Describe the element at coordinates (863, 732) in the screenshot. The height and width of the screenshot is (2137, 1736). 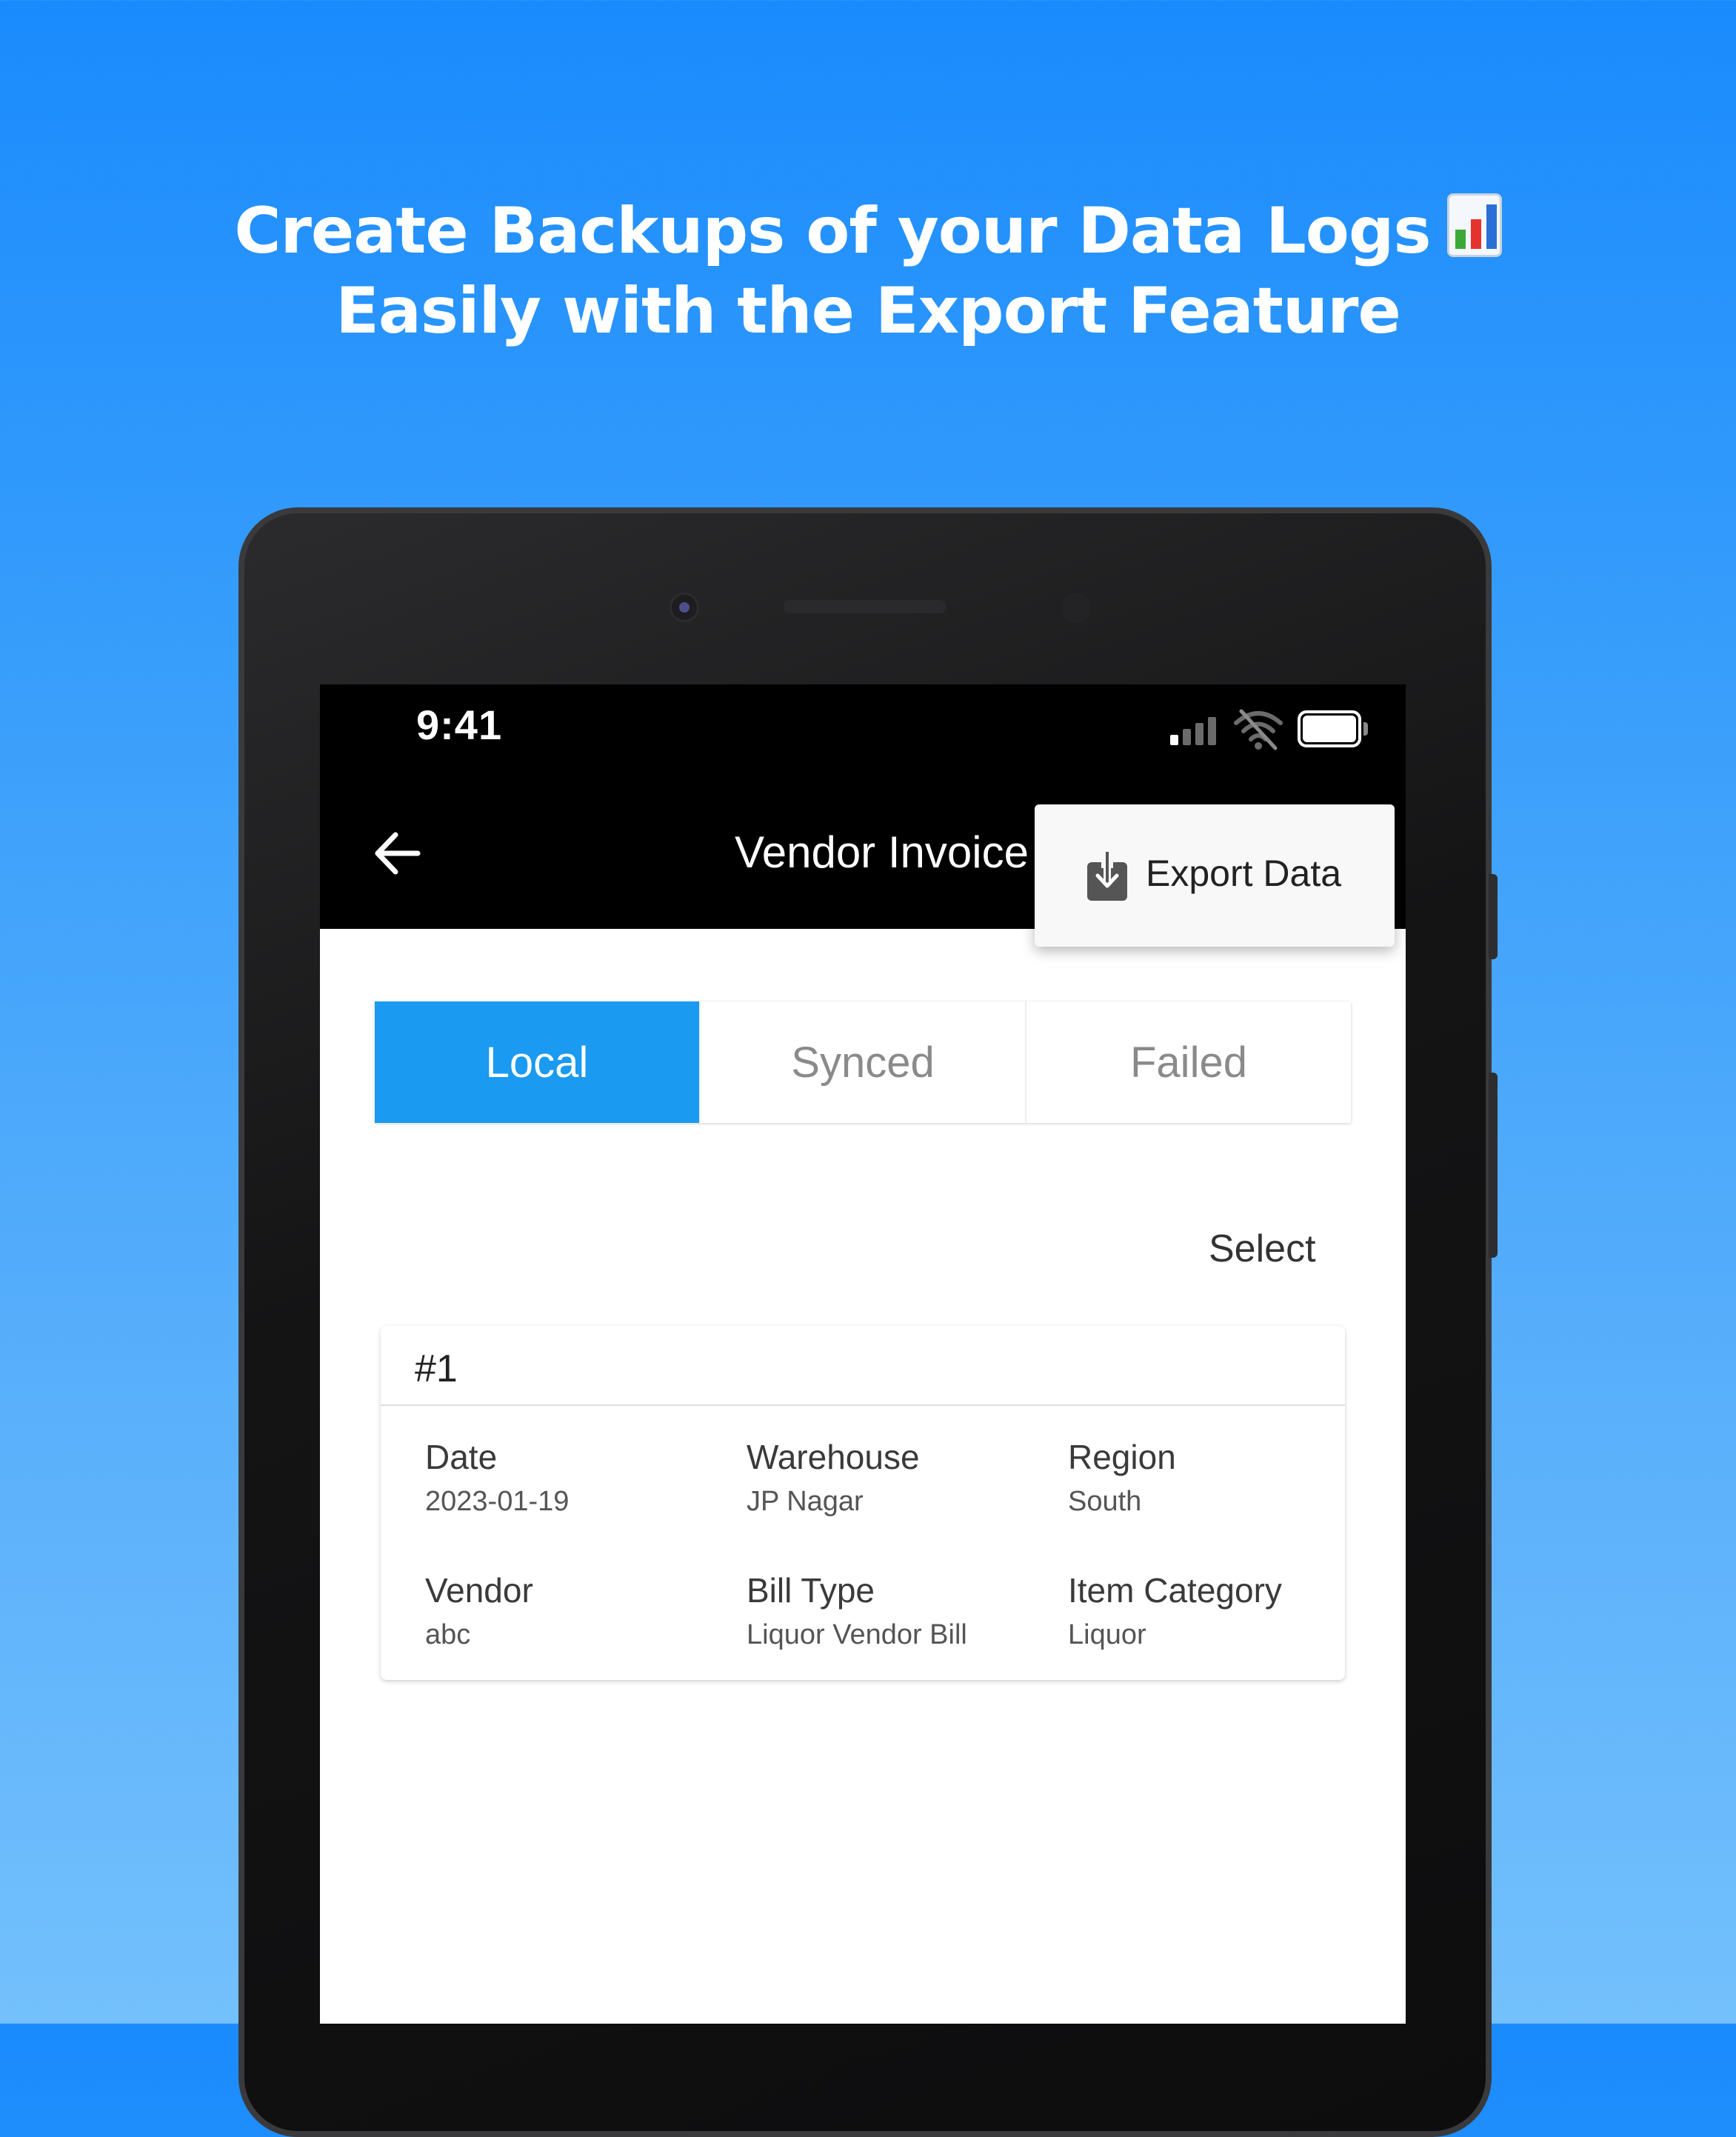
I see `status-bar: 9:41` at that location.